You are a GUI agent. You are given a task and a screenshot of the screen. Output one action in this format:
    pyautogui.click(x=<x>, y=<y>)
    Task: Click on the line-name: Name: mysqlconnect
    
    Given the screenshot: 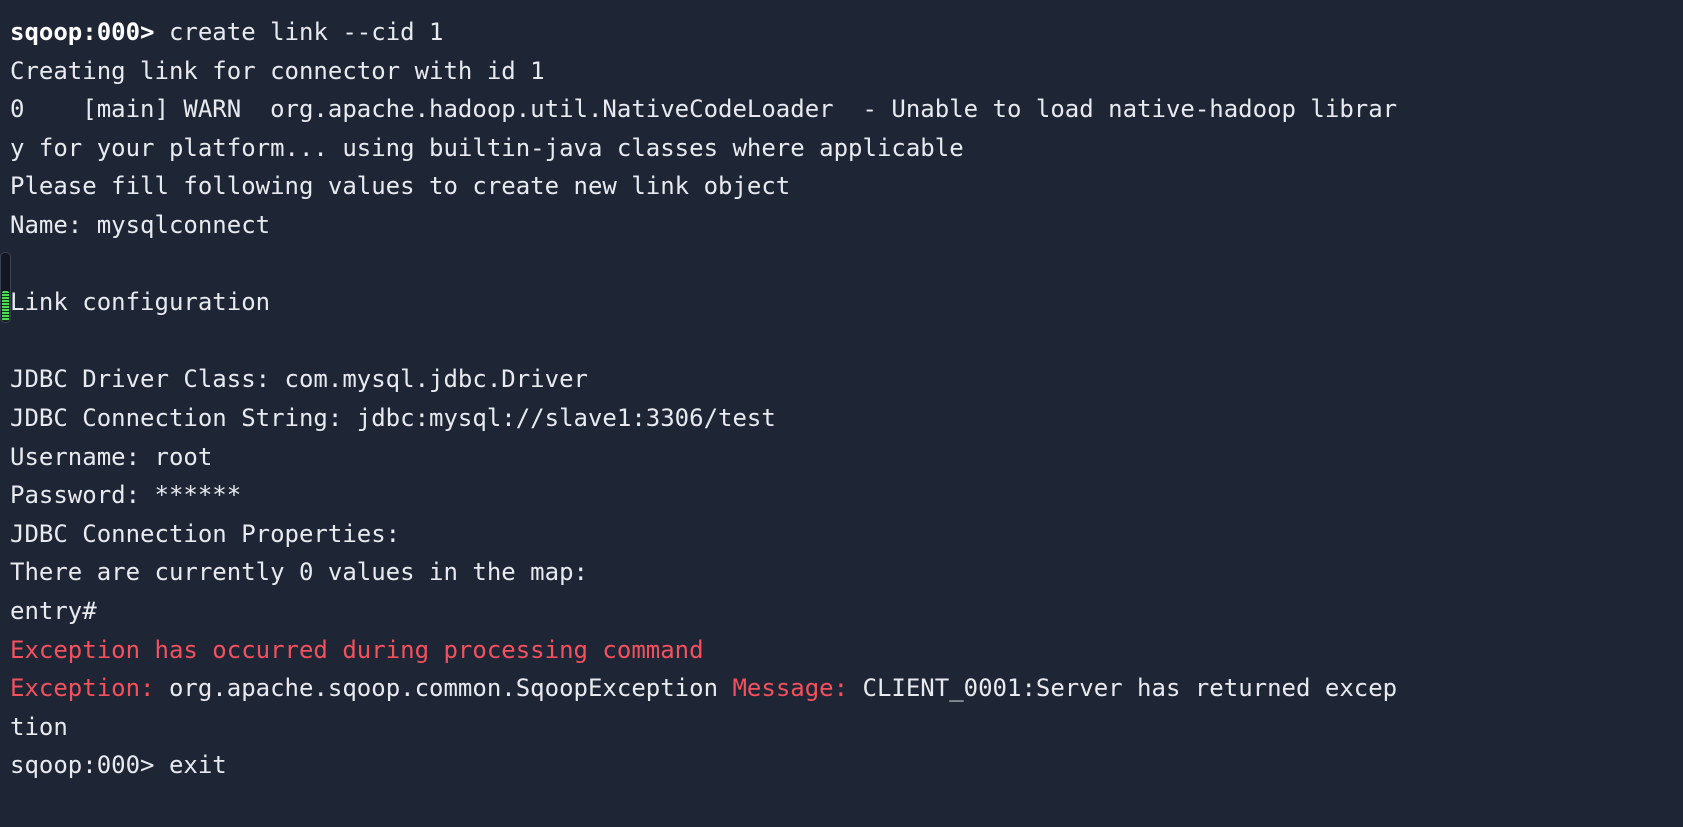 What is the action you would take?
    pyautogui.click(x=846, y=225)
    